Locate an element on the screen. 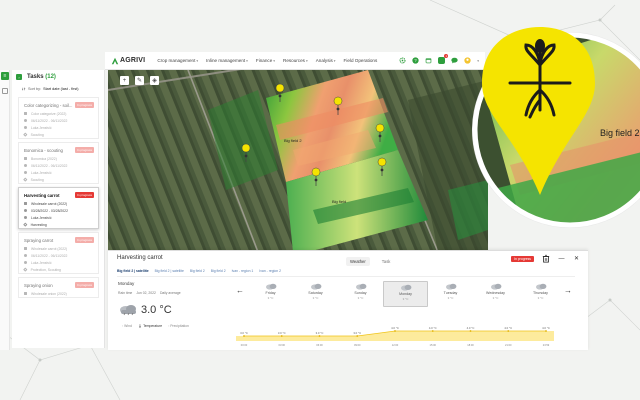 This screenshot has width=640, height=400. assignee-icon is located at coordinates (25, 217).